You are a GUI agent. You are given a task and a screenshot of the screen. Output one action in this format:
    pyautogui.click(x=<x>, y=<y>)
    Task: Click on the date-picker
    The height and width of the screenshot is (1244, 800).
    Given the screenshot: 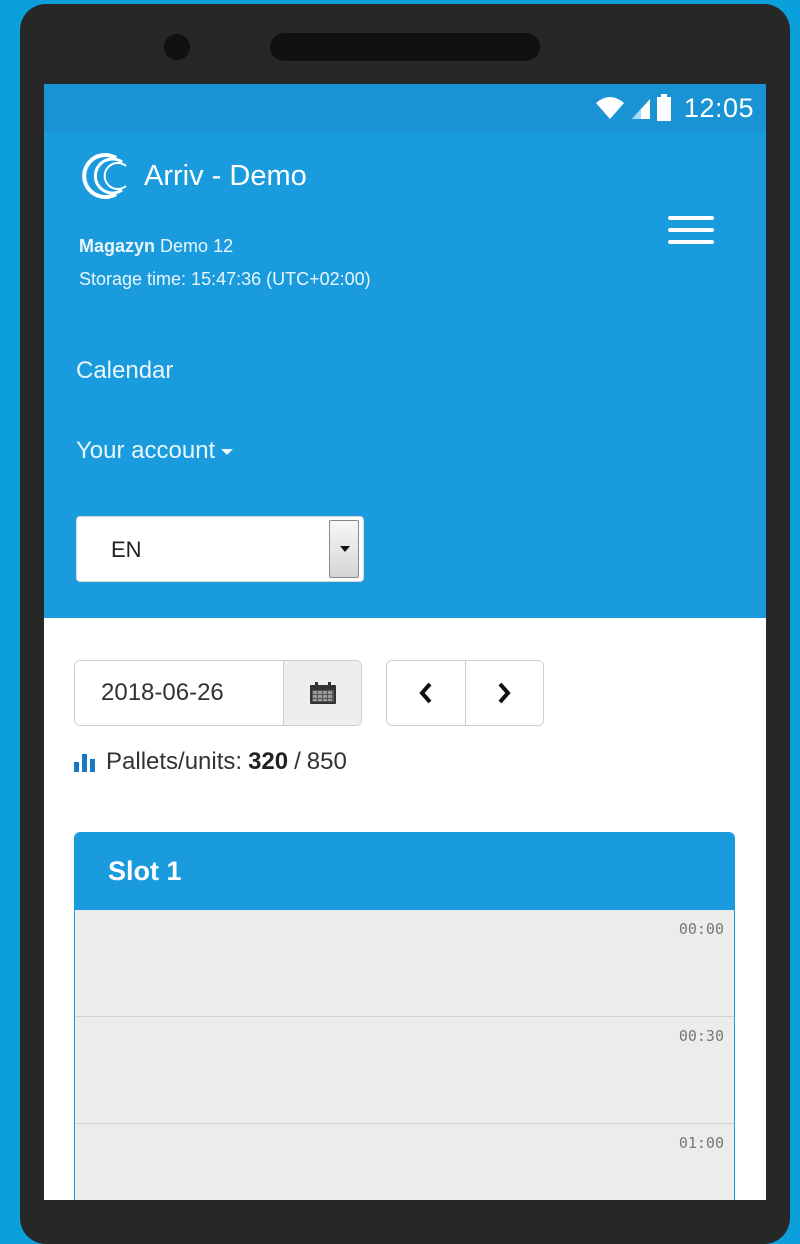 What is the action you would take?
    pyautogui.click(x=218, y=693)
    